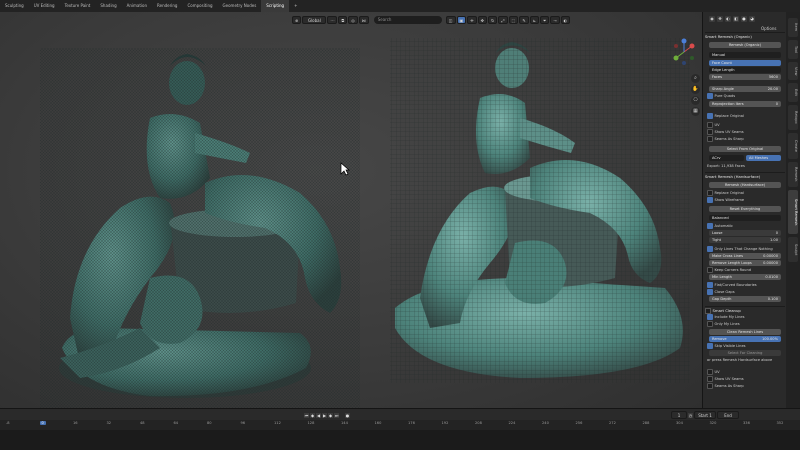 The image size is (800, 450). What do you see at coordinates (14, 6) in the screenshot?
I see `workspace-tab: Sculpting` at bounding box center [14, 6].